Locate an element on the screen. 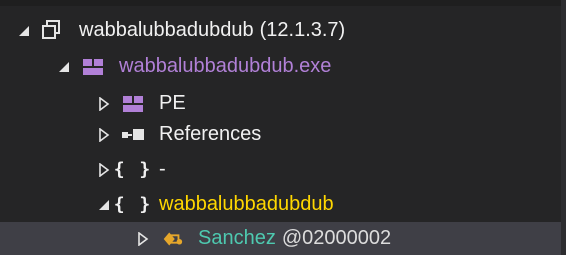 The image size is (566, 255). tree-node-root: wabbalubbadubdub (12.1.3.7) is located at coordinates (280, 30).